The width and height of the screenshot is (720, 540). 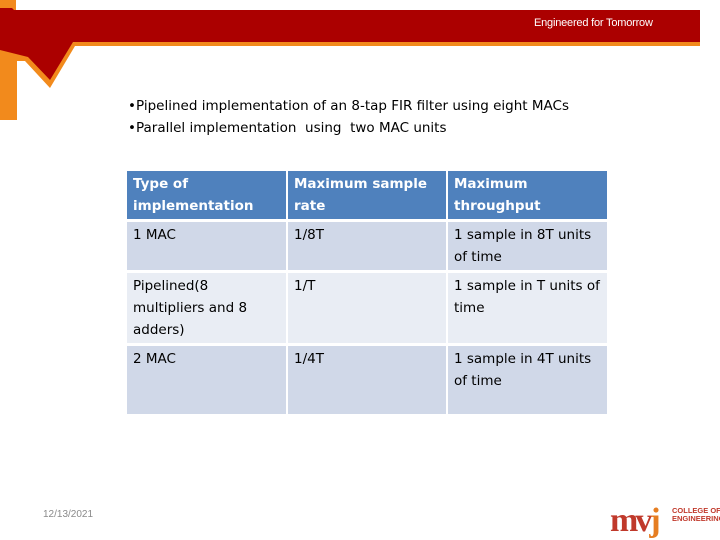 I want to click on table-cell: 1 MAC, so click(x=206, y=246).